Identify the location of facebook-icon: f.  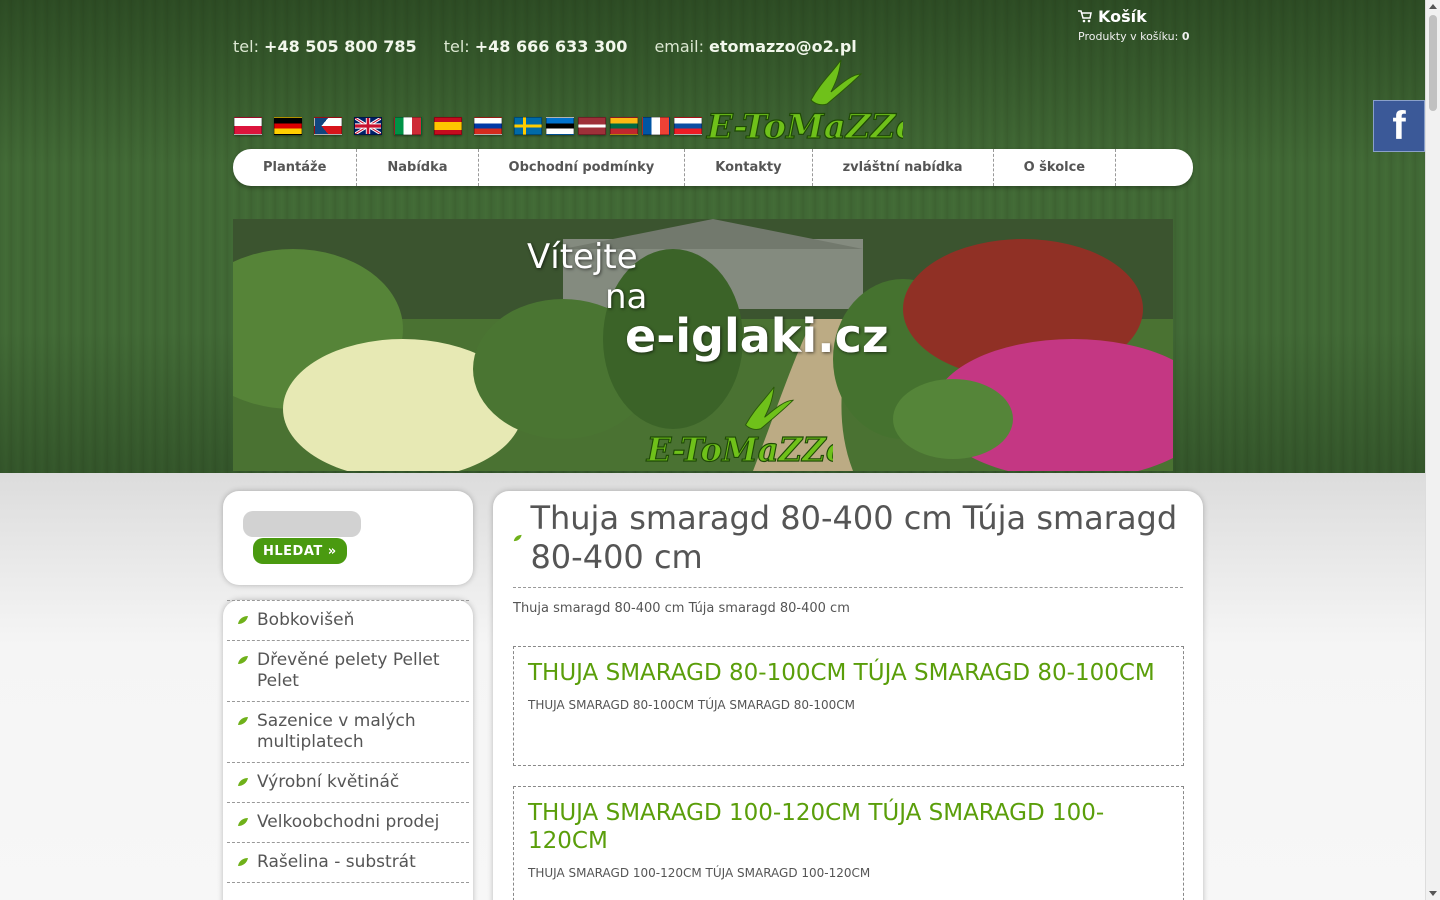
(1399, 126).